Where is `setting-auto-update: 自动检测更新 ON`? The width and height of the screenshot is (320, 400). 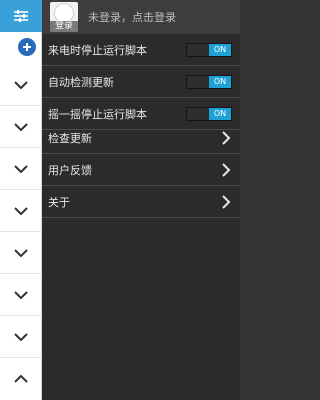
setting-auto-update: 自动检测更新 ON is located at coordinates (141, 82).